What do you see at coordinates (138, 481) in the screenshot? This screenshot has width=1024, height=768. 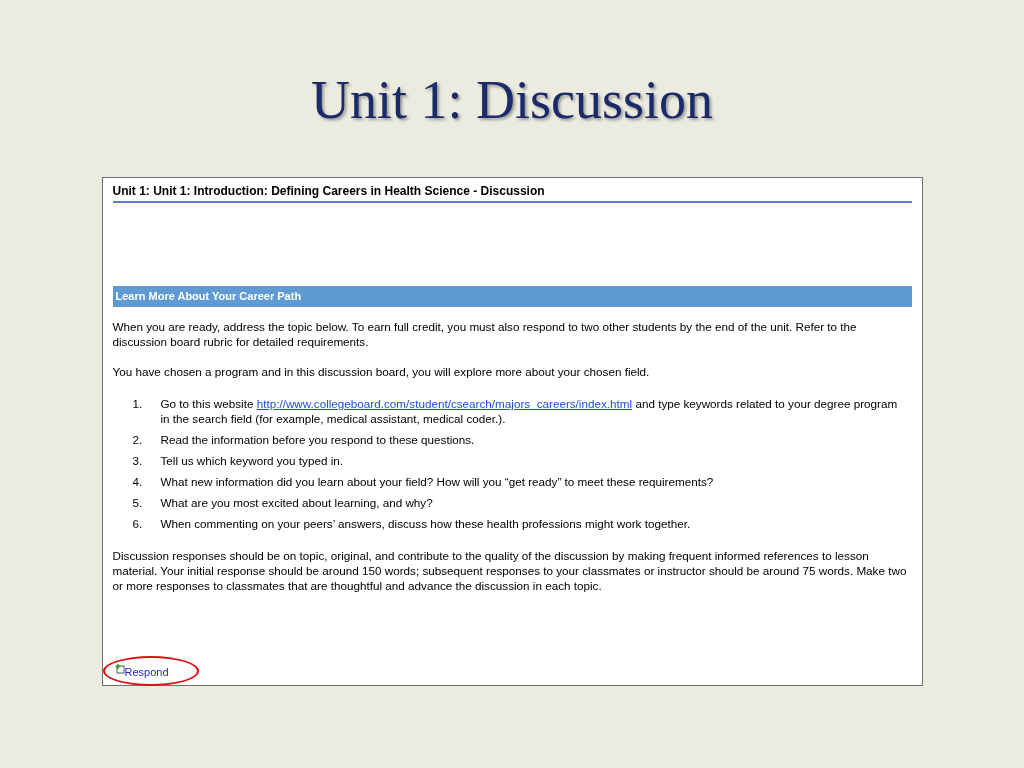 I see `step-number: 4.` at bounding box center [138, 481].